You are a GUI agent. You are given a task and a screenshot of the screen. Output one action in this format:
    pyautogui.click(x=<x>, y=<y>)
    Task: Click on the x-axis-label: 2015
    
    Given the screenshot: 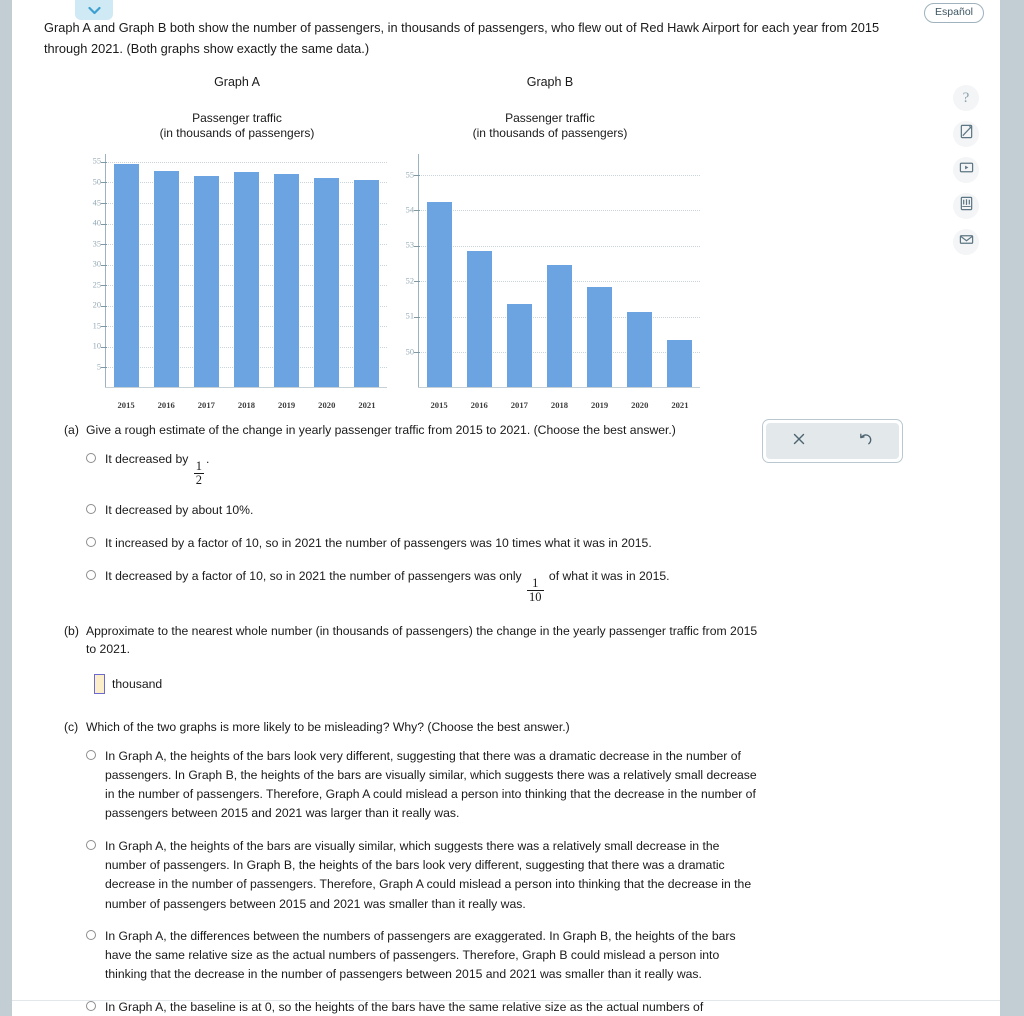 What is the action you would take?
    pyautogui.click(x=439, y=404)
    